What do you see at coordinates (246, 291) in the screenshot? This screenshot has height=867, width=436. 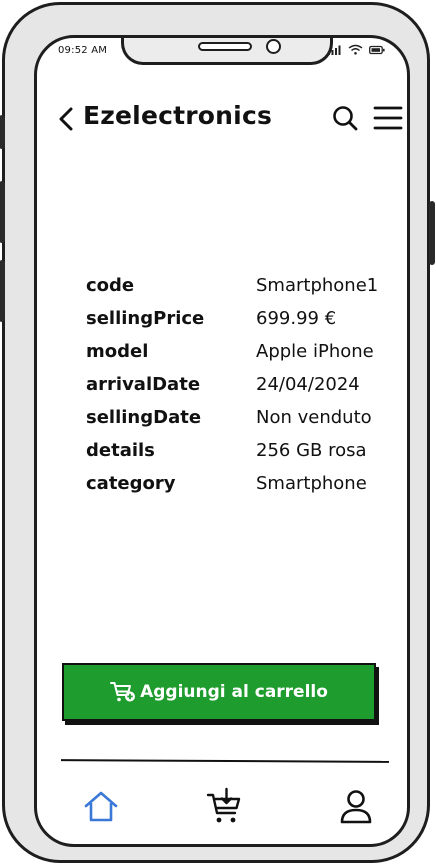 I see `detail-row-code: code Smartphone1` at bounding box center [246, 291].